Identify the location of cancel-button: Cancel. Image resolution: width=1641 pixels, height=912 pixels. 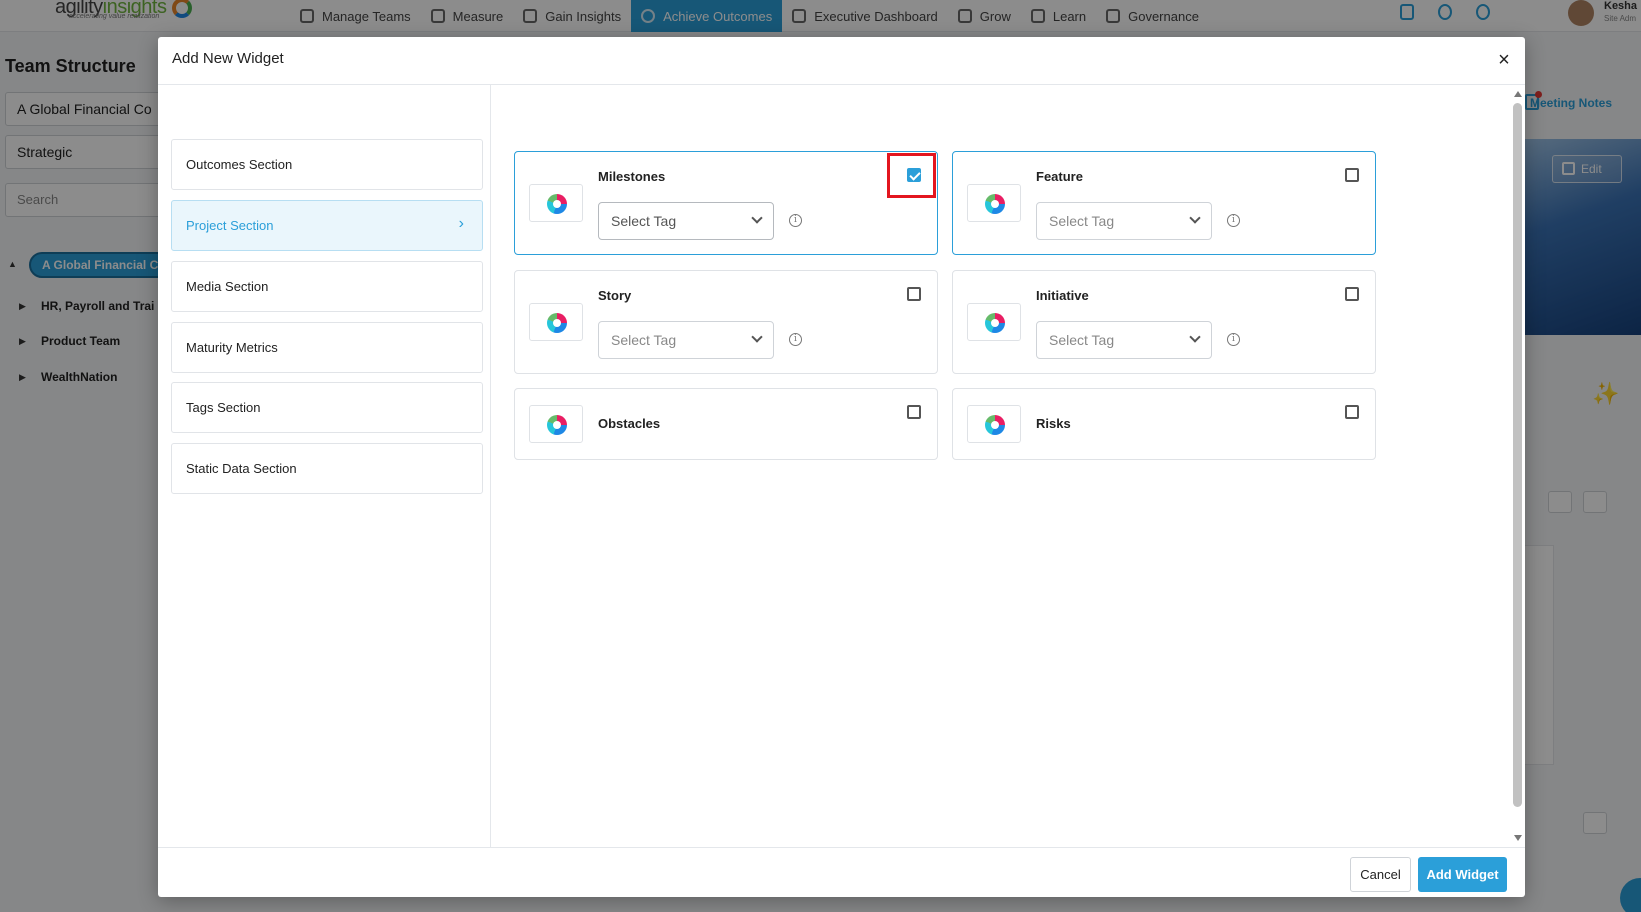
(1380, 874).